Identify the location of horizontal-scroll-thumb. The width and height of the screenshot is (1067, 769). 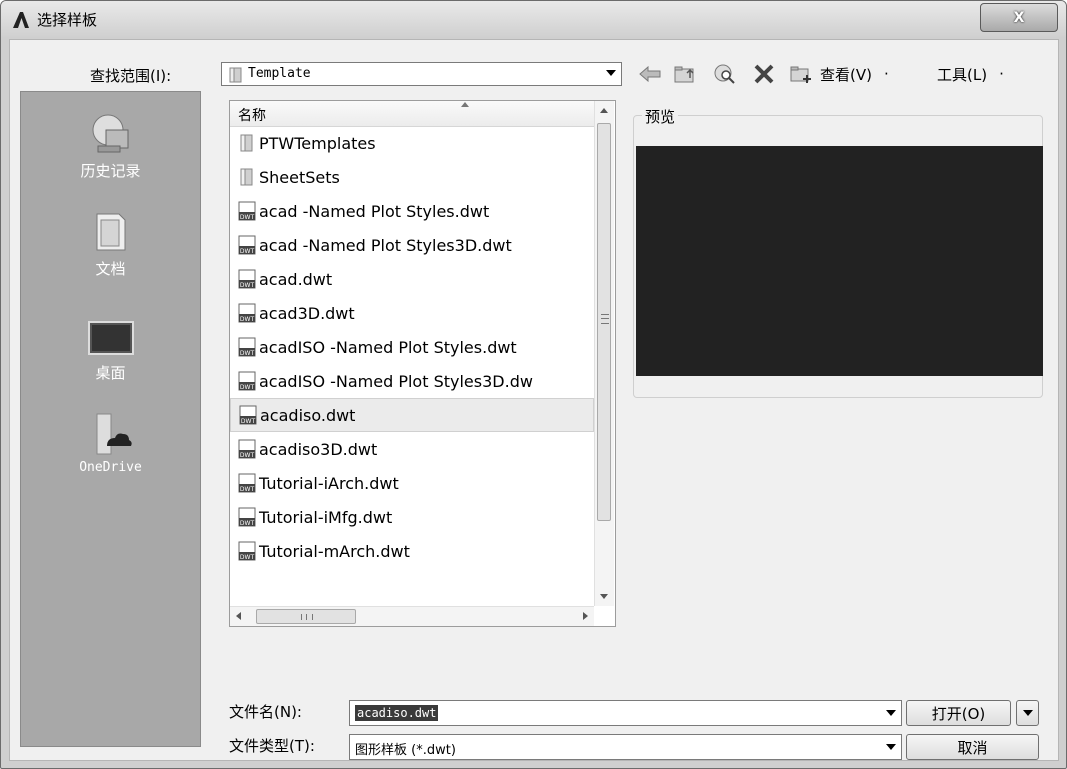
(306, 616).